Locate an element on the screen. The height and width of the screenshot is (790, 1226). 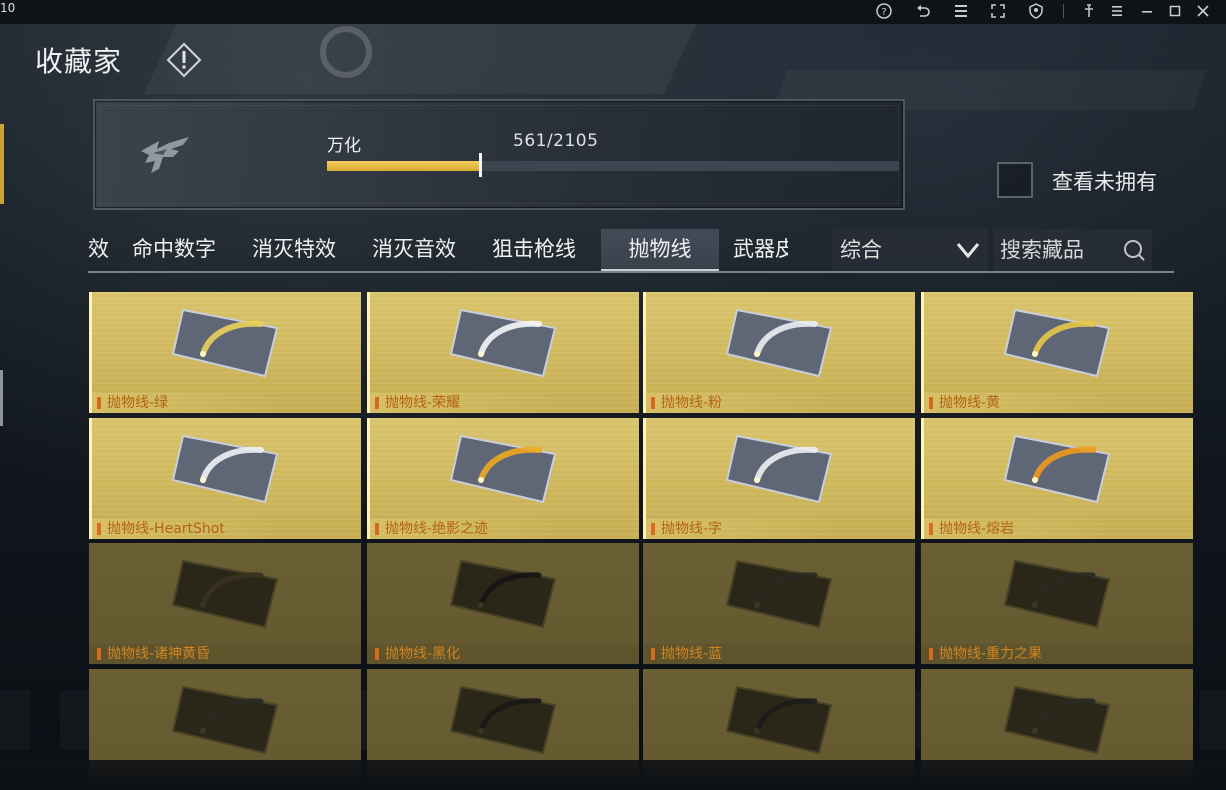
collection-item-card: 抛物线-HeartShot is located at coordinates (225, 478).